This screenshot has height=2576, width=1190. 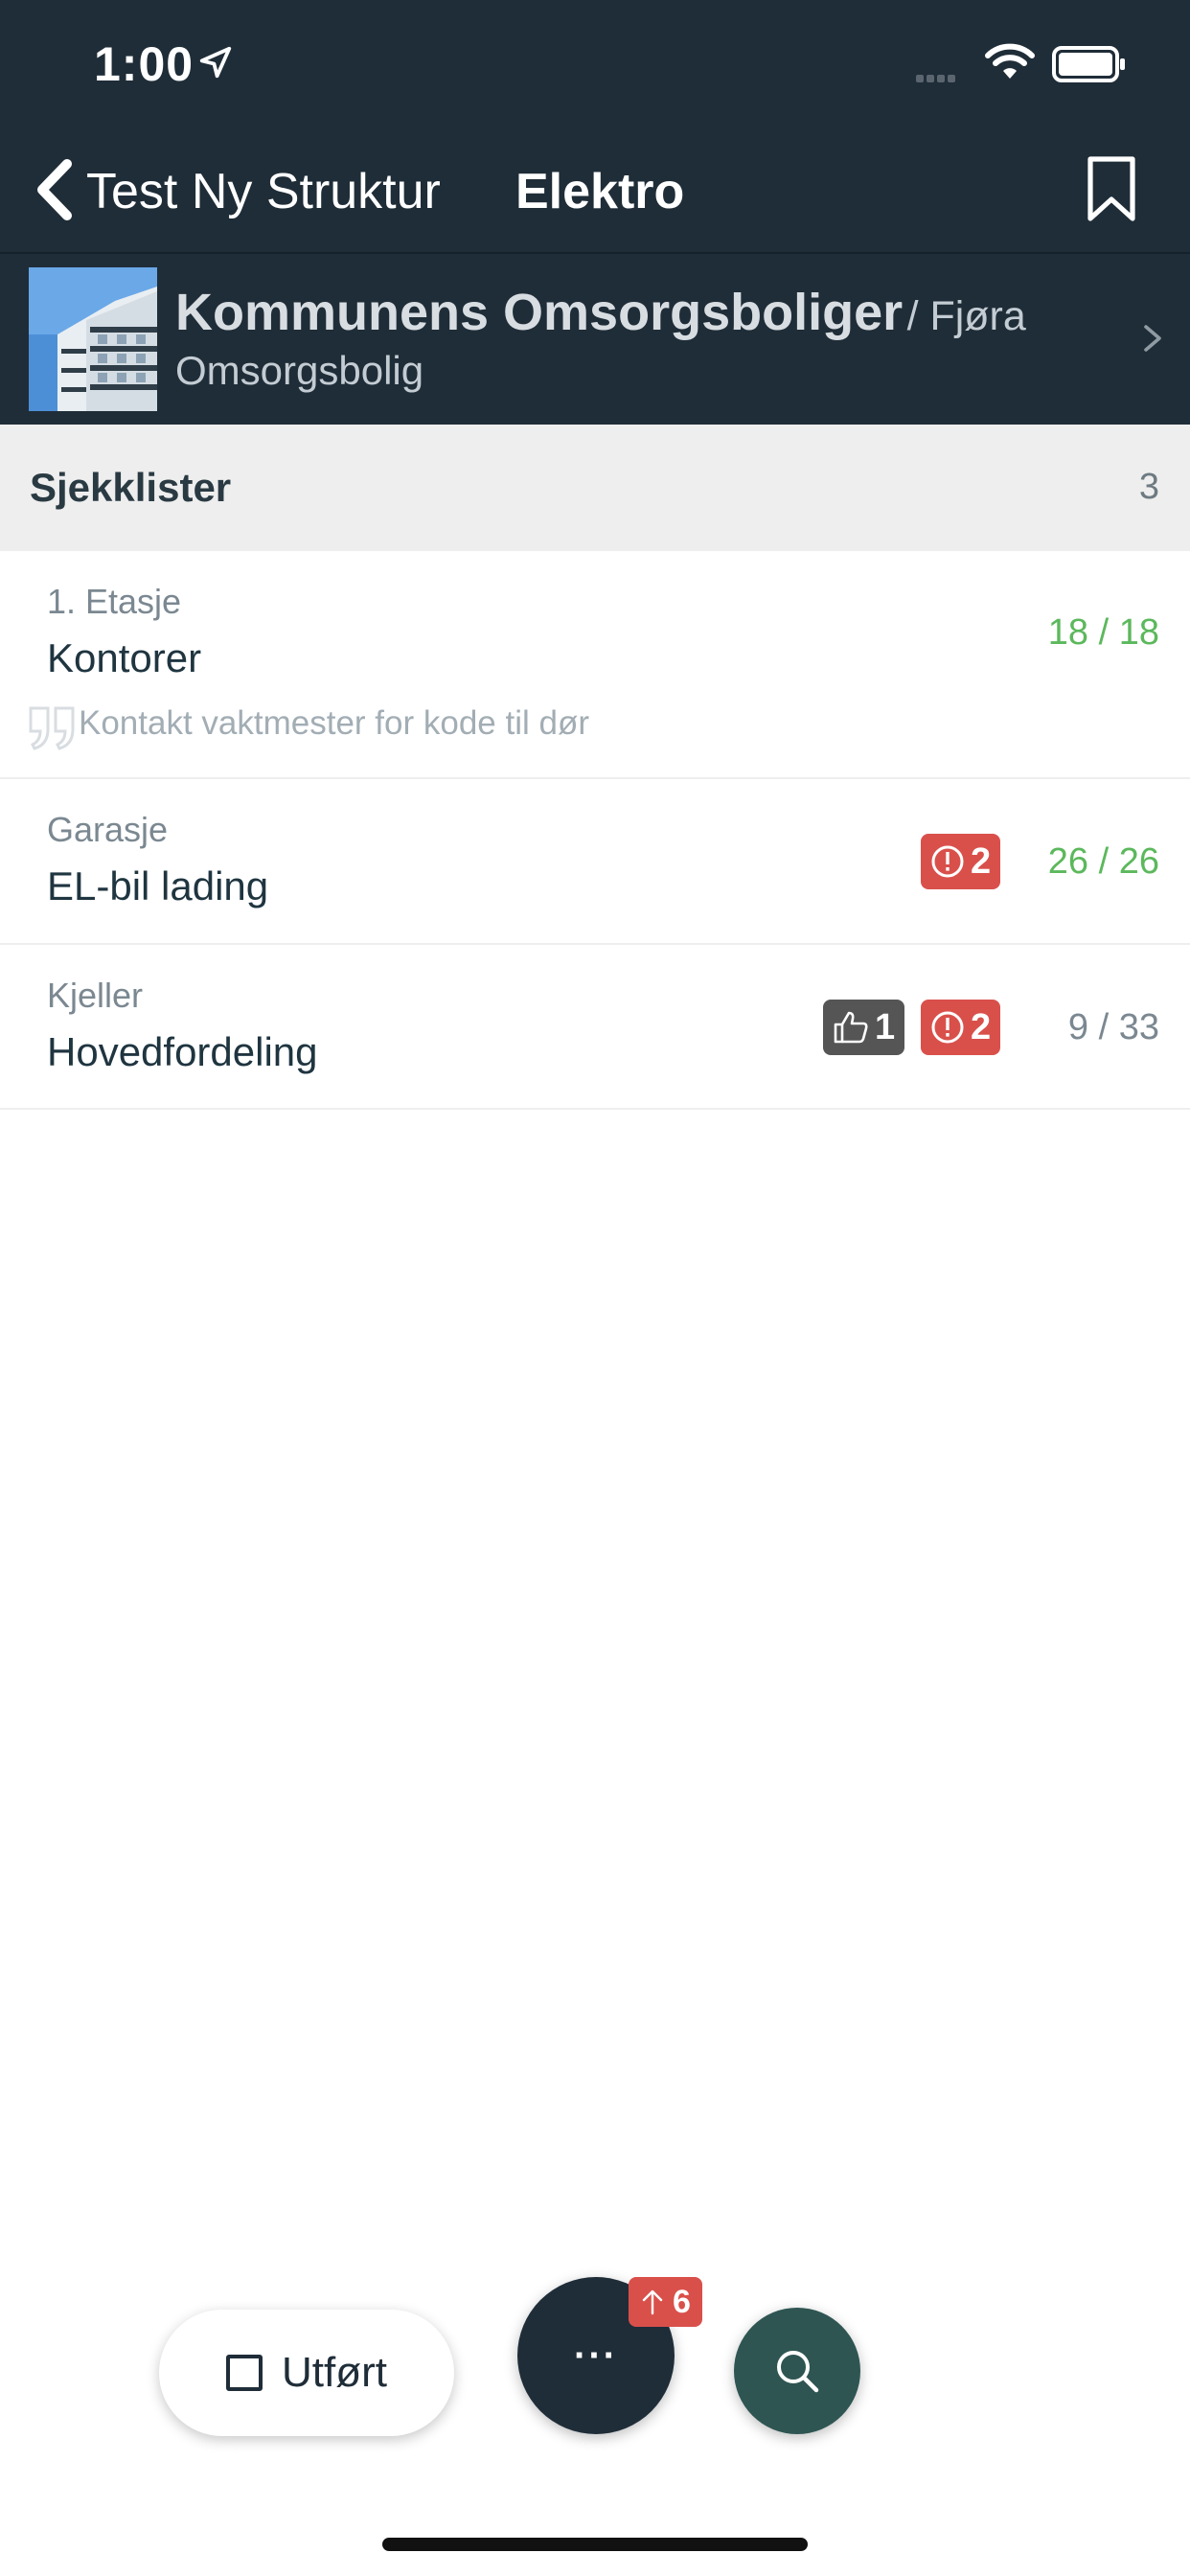 I want to click on floating-action-bar: Utført ··· 6, so click(x=595, y=2357).